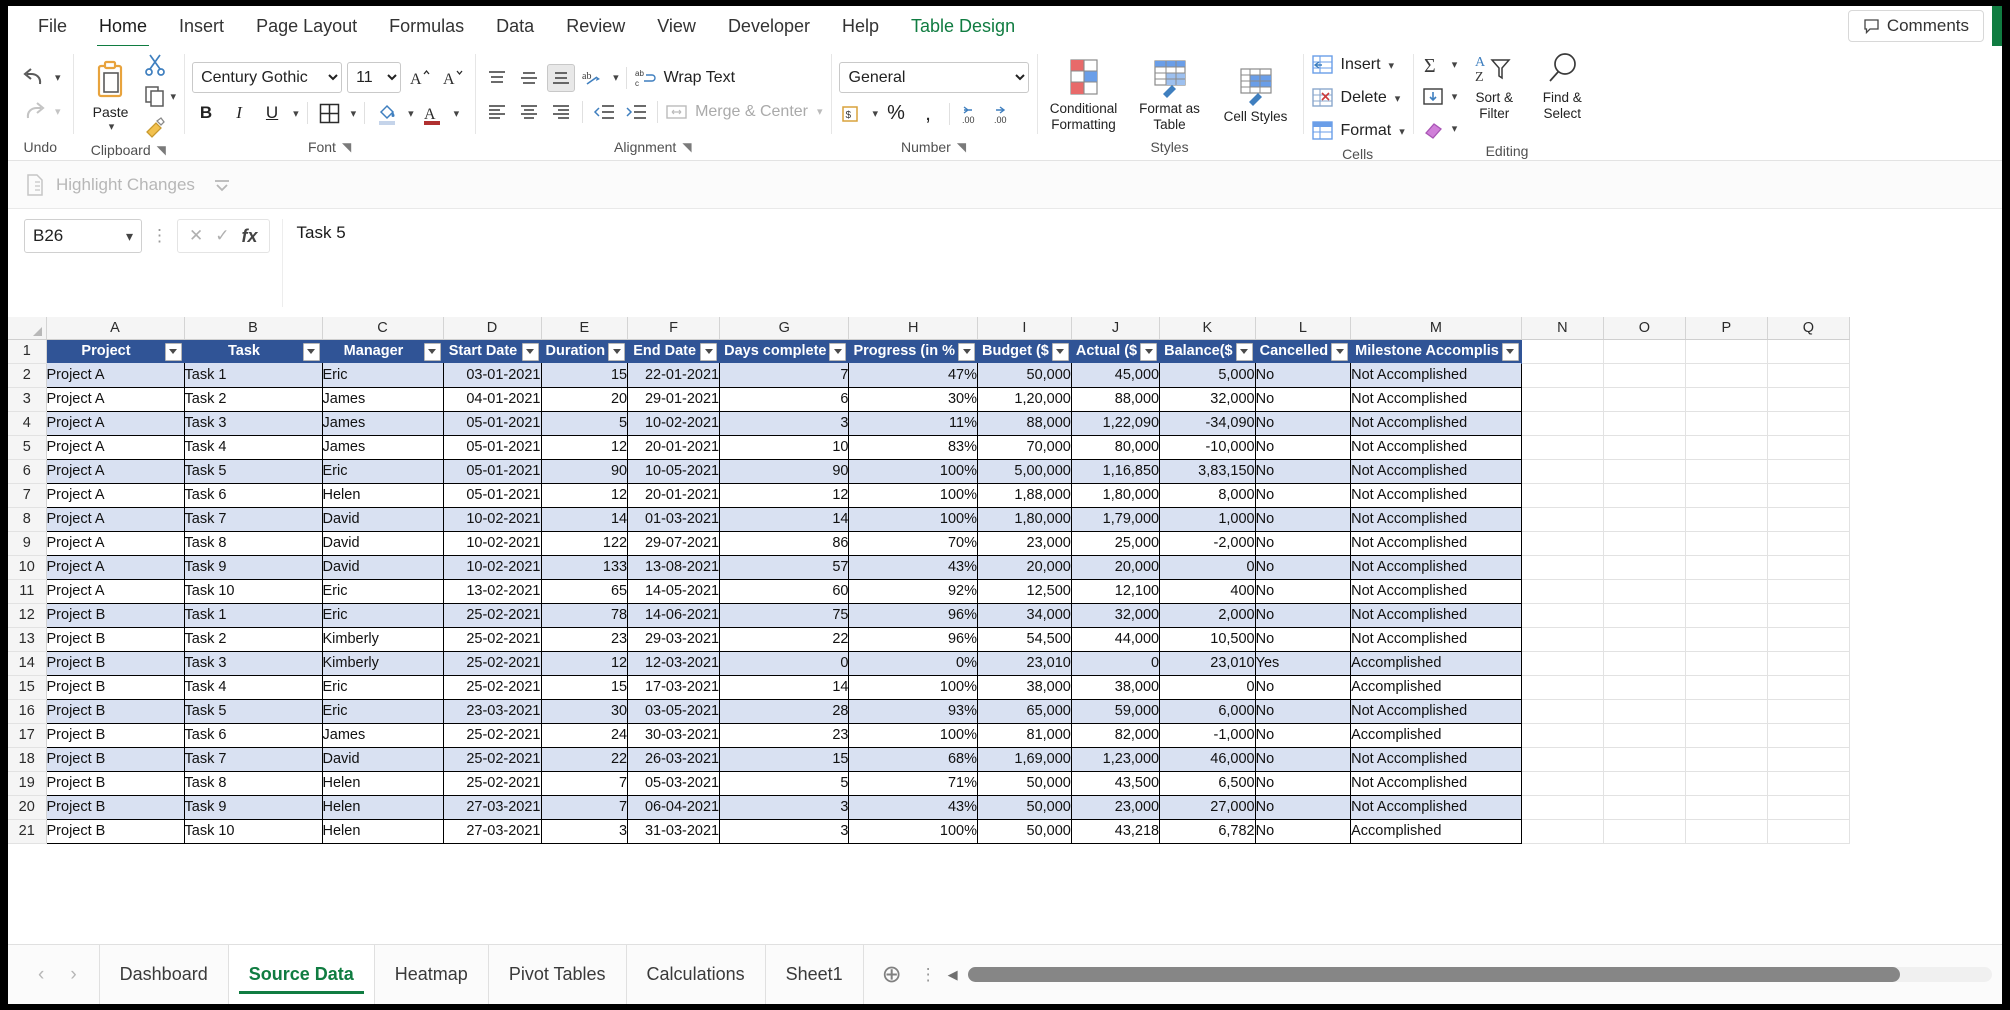  What do you see at coordinates (913, 783) in the screenshot?
I see `table-cell: 71%` at bounding box center [913, 783].